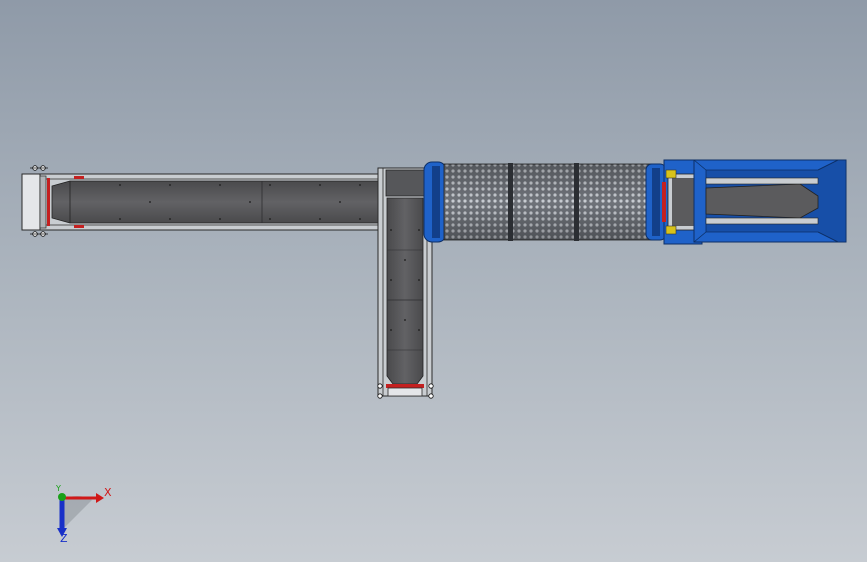 The image size is (867, 562). I want to click on left-belt-conveyor, so click(206, 201).